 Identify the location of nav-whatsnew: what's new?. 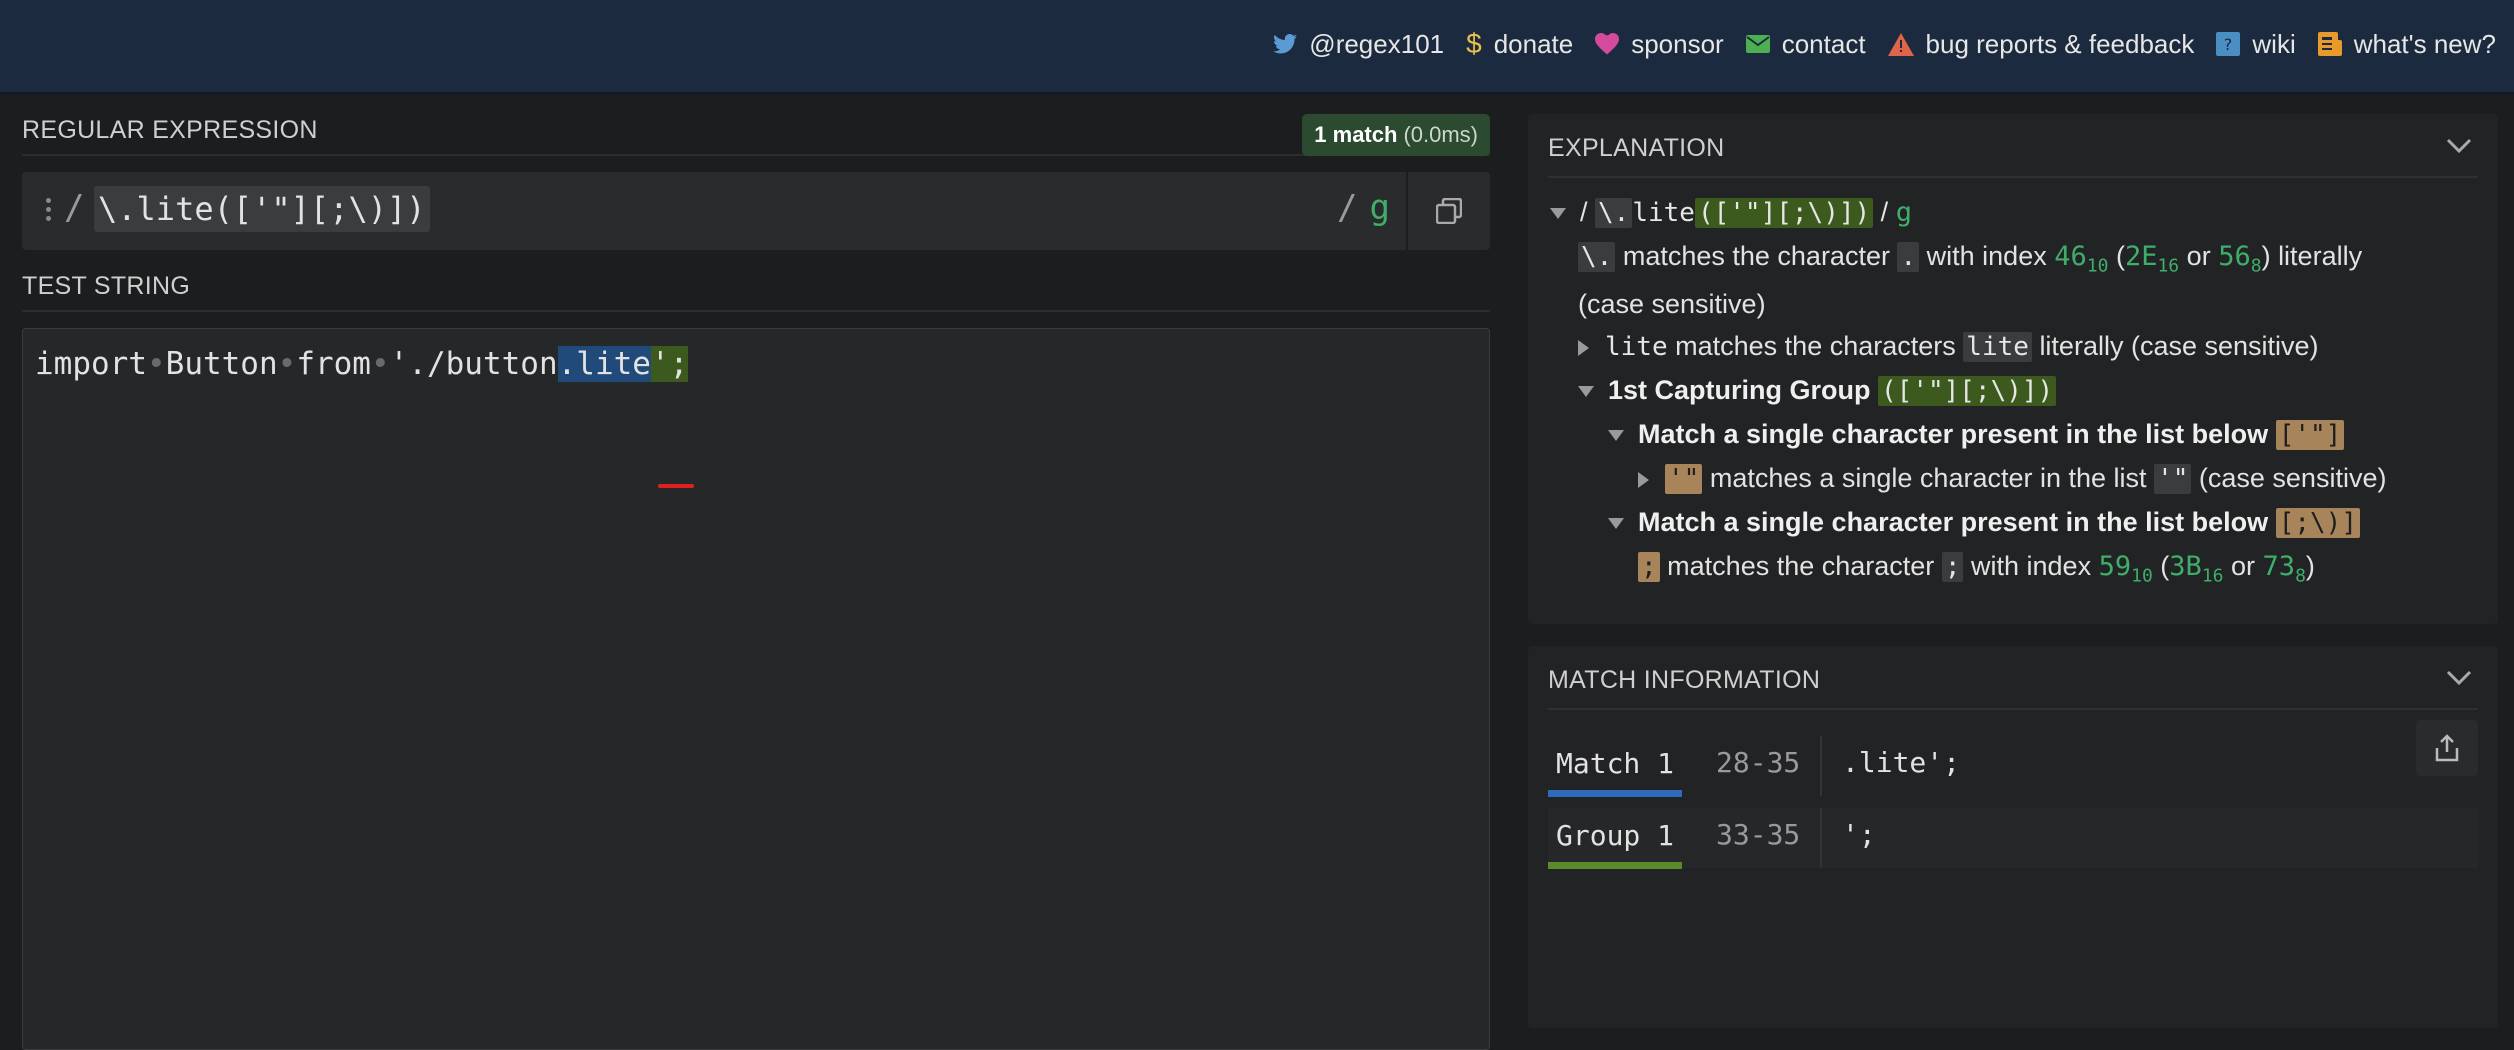
(2406, 44).